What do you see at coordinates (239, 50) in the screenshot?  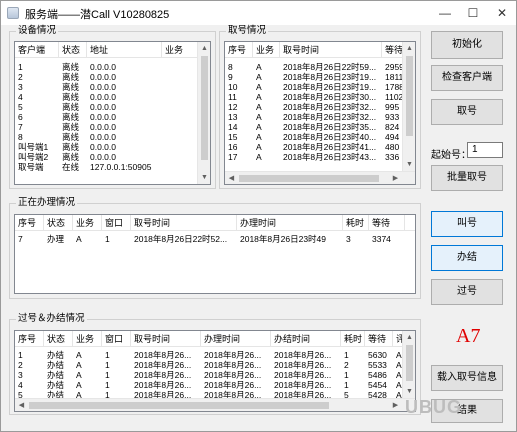 I see `ticket-col-seq: 序号` at bounding box center [239, 50].